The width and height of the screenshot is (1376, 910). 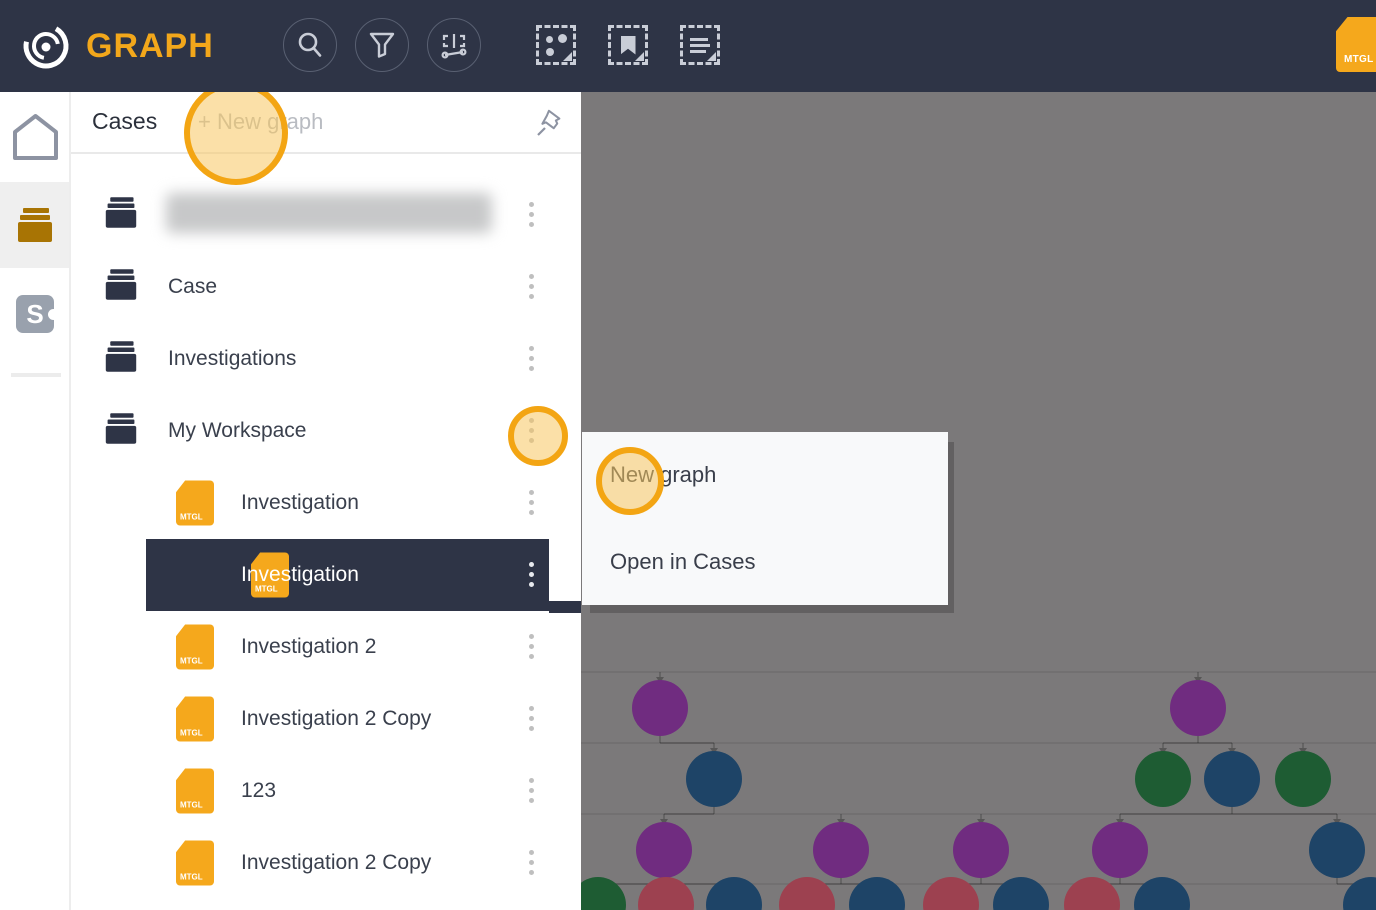 I want to click on panel-title: Cases, so click(x=125, y=121).